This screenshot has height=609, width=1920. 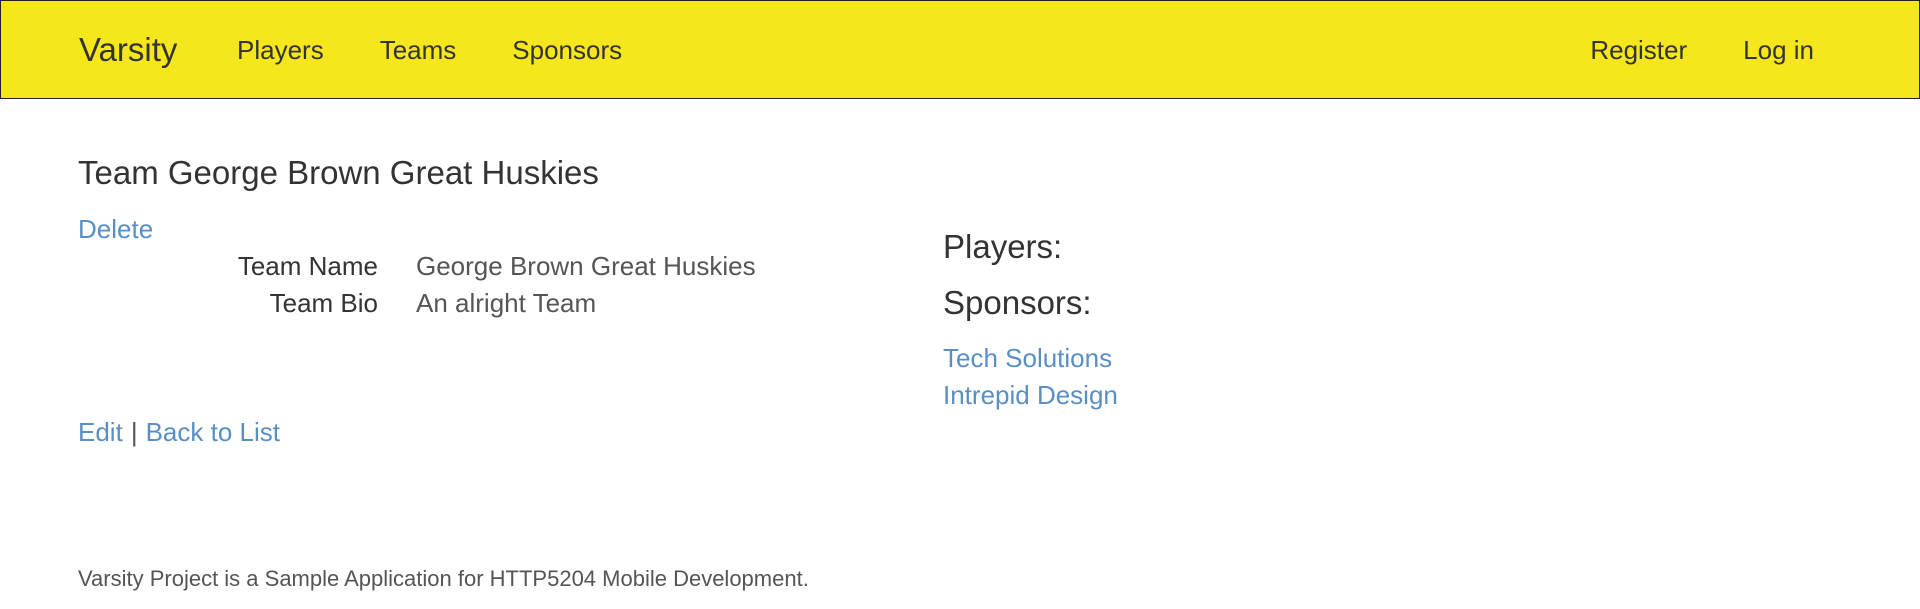 What do you see at coordinates (1143, 359) in the screenshot?
I see `list-item: Tech Solutions` at bounding box center [1143, 359].